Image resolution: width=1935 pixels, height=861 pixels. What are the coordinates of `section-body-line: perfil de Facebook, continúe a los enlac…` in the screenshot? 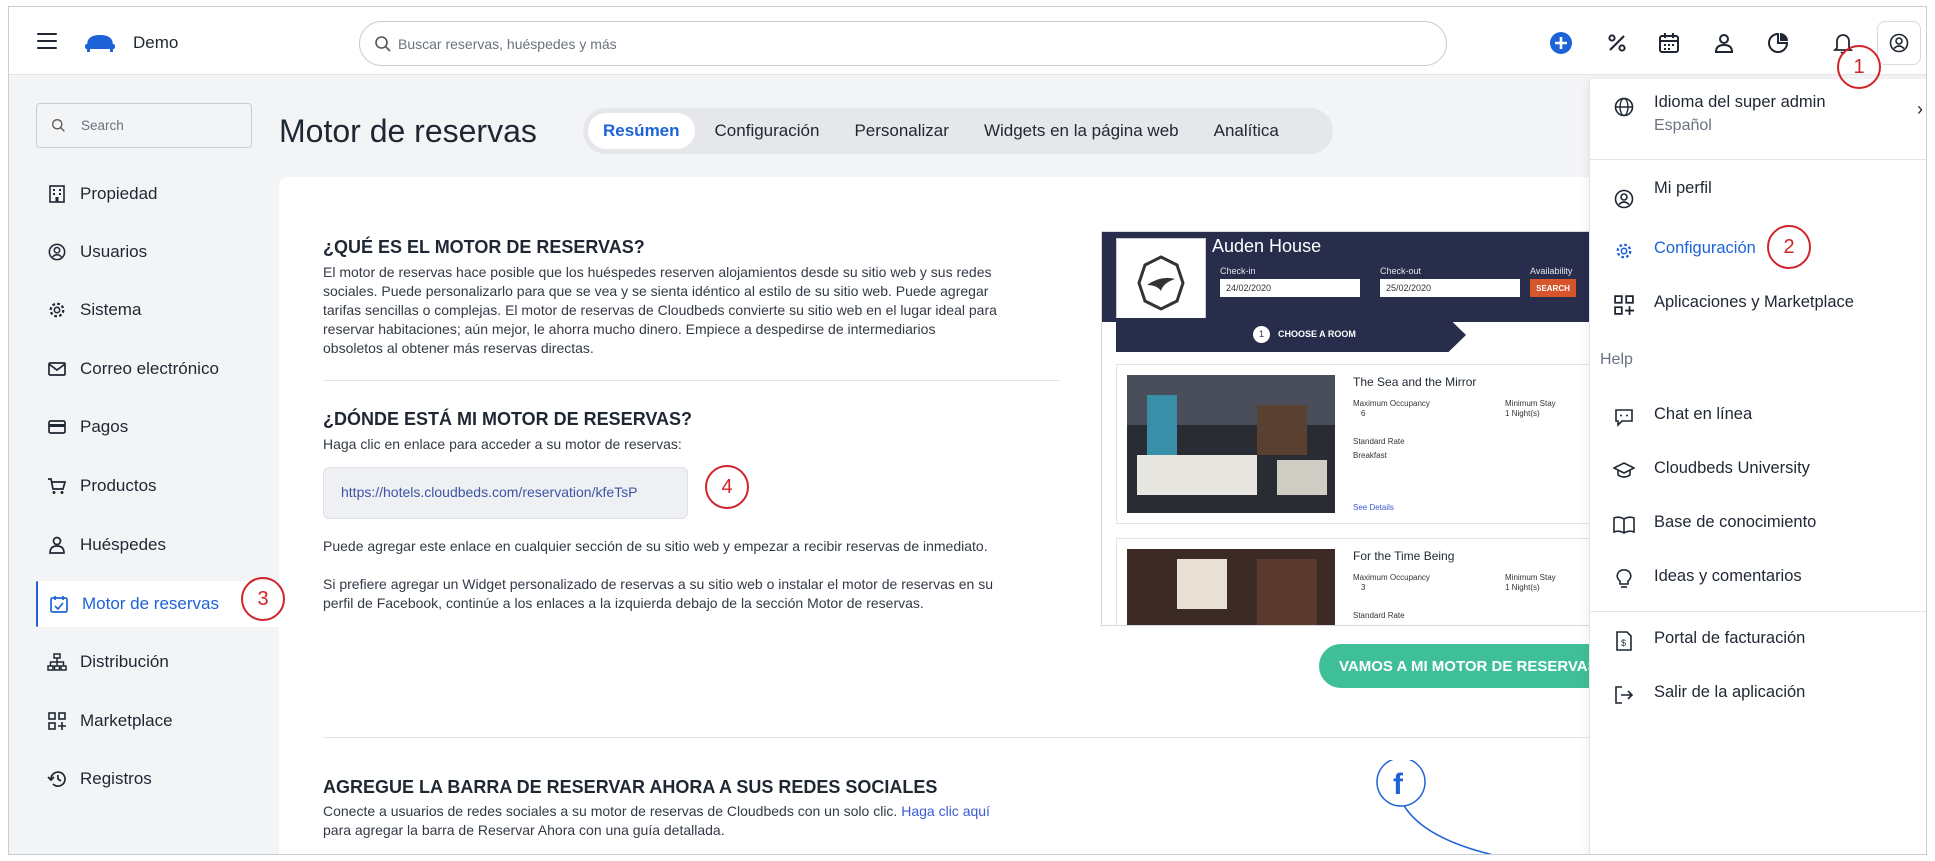 It's located at (623, 603).